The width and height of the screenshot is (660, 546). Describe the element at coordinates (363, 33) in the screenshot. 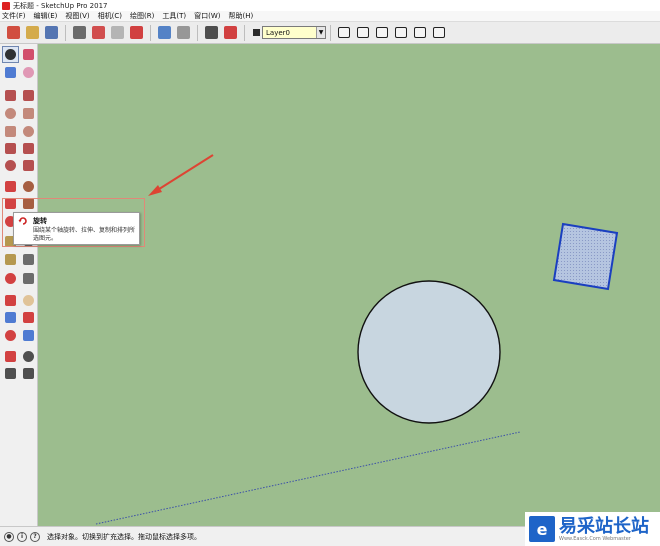

I see `top-view-button` at that location.